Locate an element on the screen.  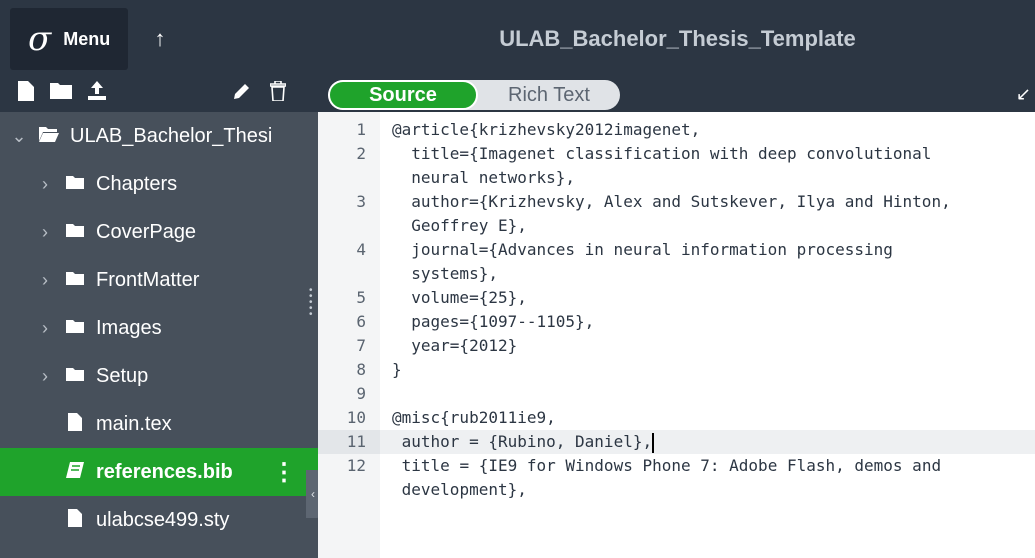
line-text: @article{krizhevsky2012imagenet, is located at coordinates (700, 130).